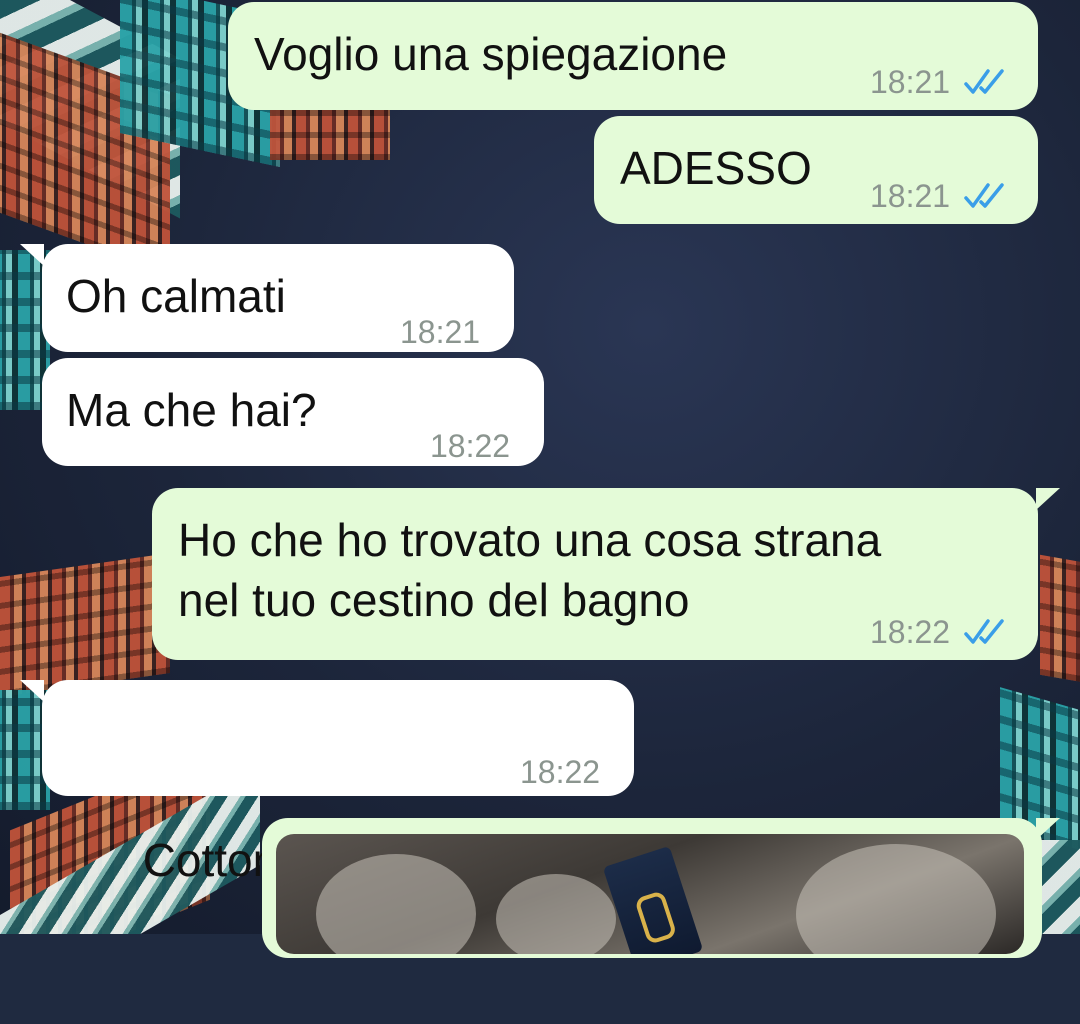 The image size is (1080, 1024). I want to click on message-text: ADESSO, so click(716, 168).